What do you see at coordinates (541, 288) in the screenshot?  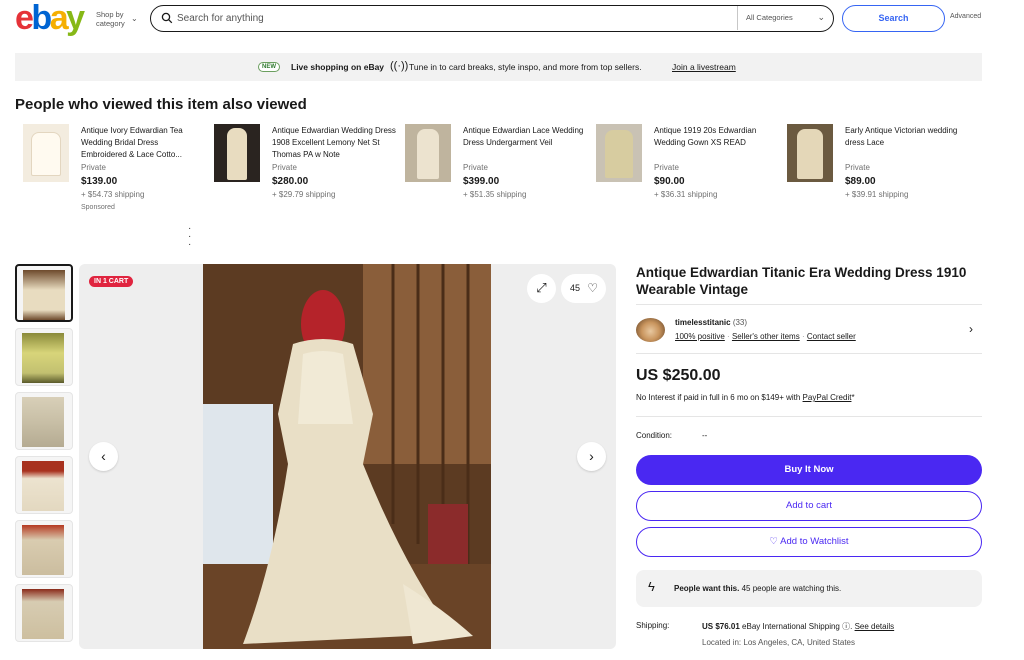 I see `expand-icon: ⤢` at bounding box center [541, 288].